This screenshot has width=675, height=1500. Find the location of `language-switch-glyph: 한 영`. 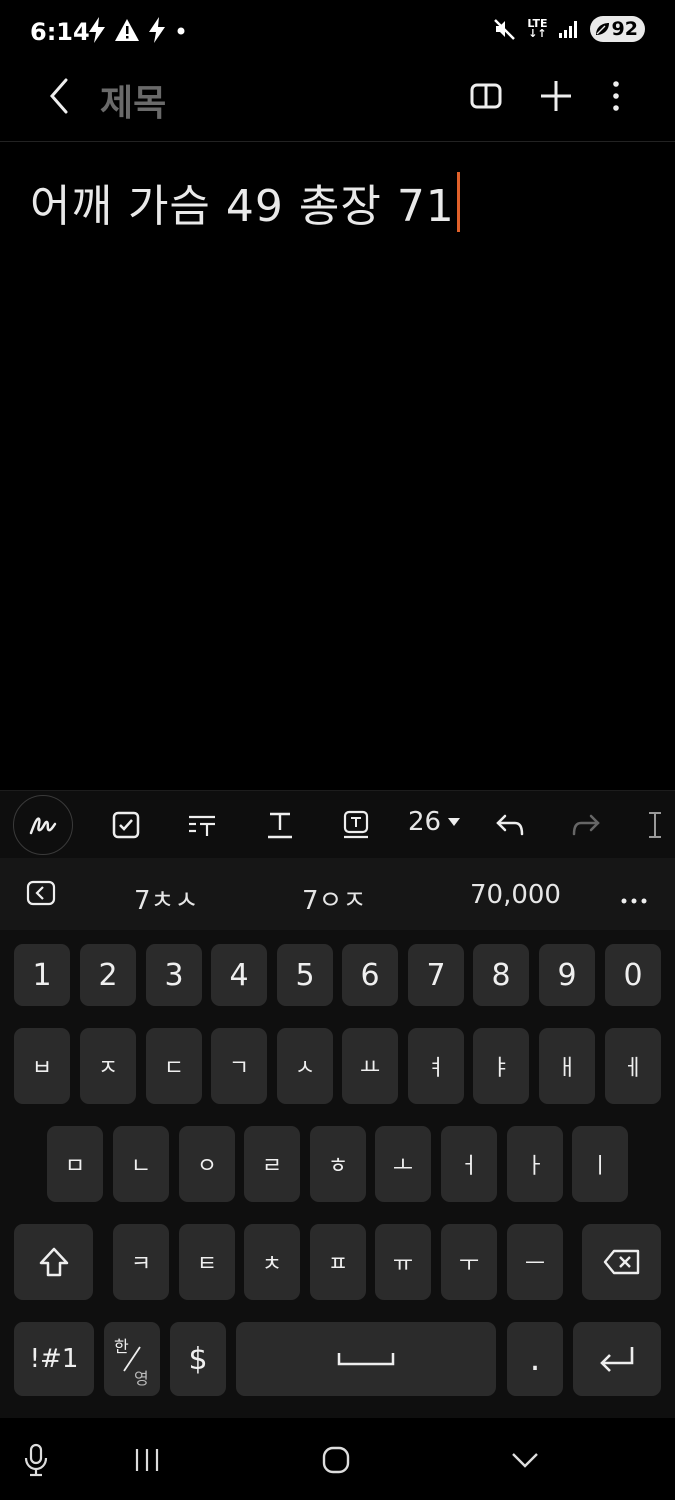

language-switch-glyph: 한 영 is located at coordinates (131, 1362).